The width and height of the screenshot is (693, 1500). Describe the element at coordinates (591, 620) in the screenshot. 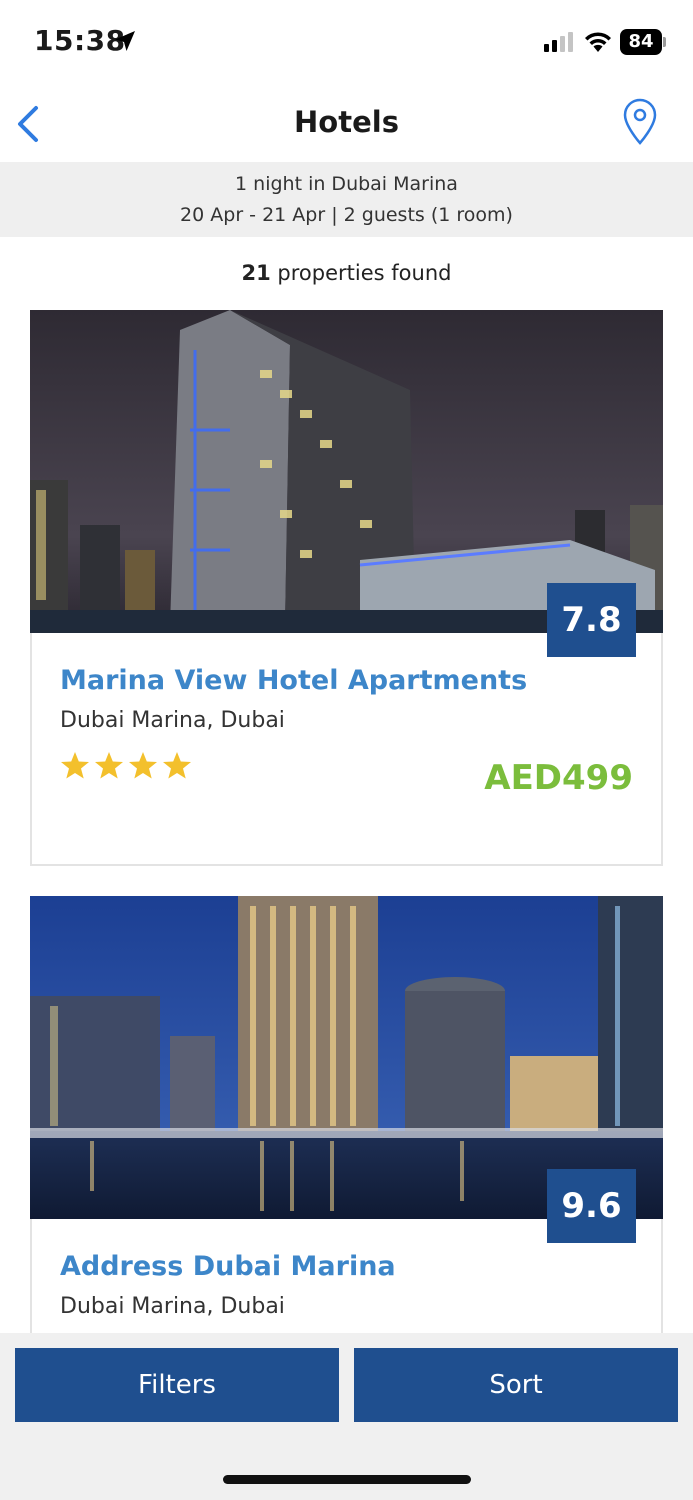

I see `rating-score: 7.8` at that location.